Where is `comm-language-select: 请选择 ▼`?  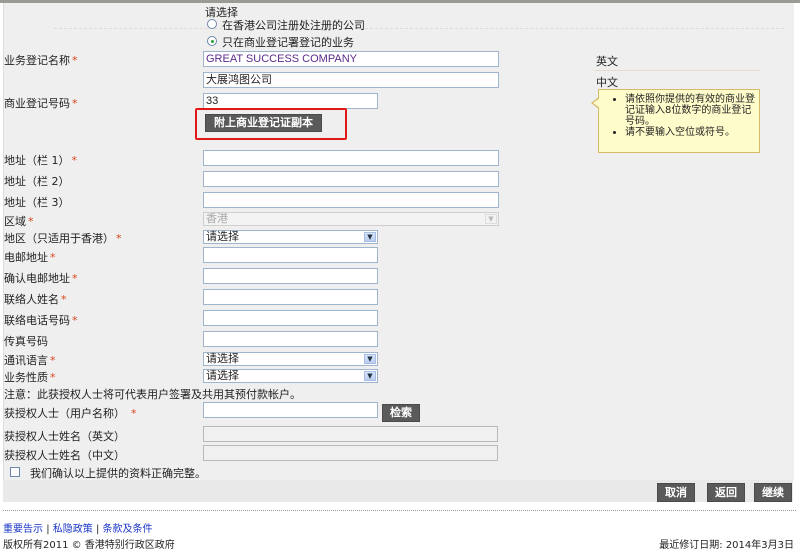 comm-language-select: 请选择 ▼ is located at coordinates (290, 359).